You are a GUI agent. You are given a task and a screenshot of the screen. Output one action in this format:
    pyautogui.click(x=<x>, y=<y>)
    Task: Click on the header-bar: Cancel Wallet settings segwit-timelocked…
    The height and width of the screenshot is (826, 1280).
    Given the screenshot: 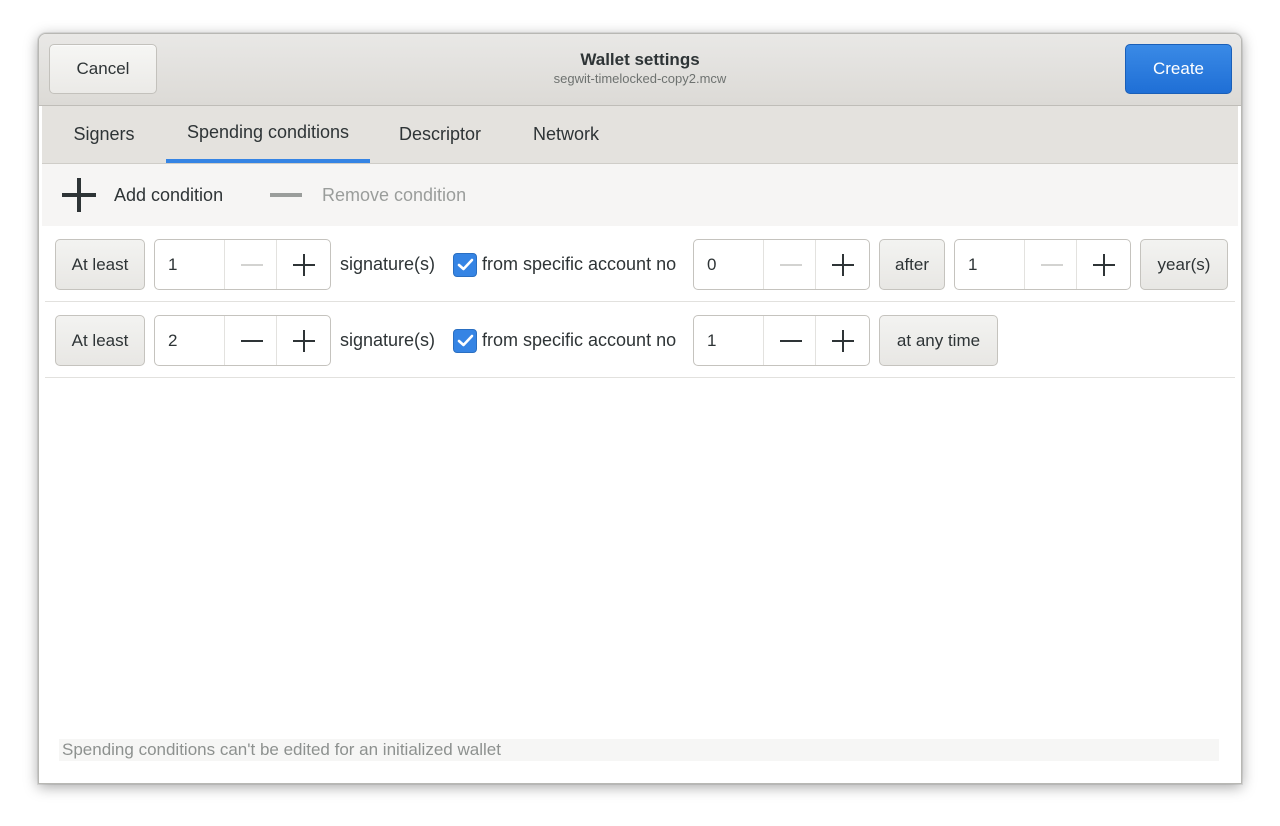 What is the action you would take?
    pyautogui.click(x=640, y=70)
    